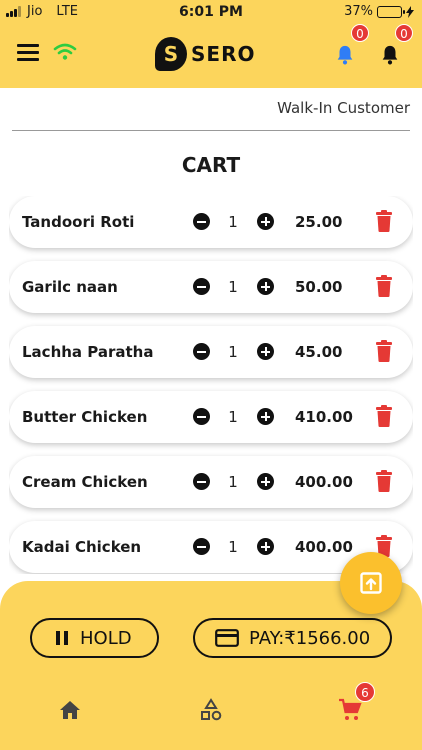  What do you see at coordinates (211, 165) in the screenshot?
I see `cart-title: CART` at bounding box center [211, 165].